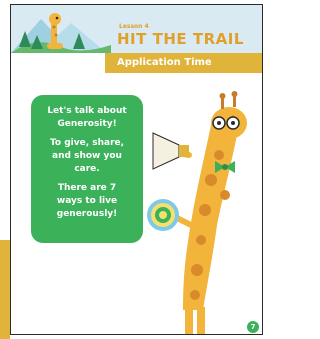  Describe the element at coordinates (5, 289) in the screenshot. I see `side-accent-strip` at that location.